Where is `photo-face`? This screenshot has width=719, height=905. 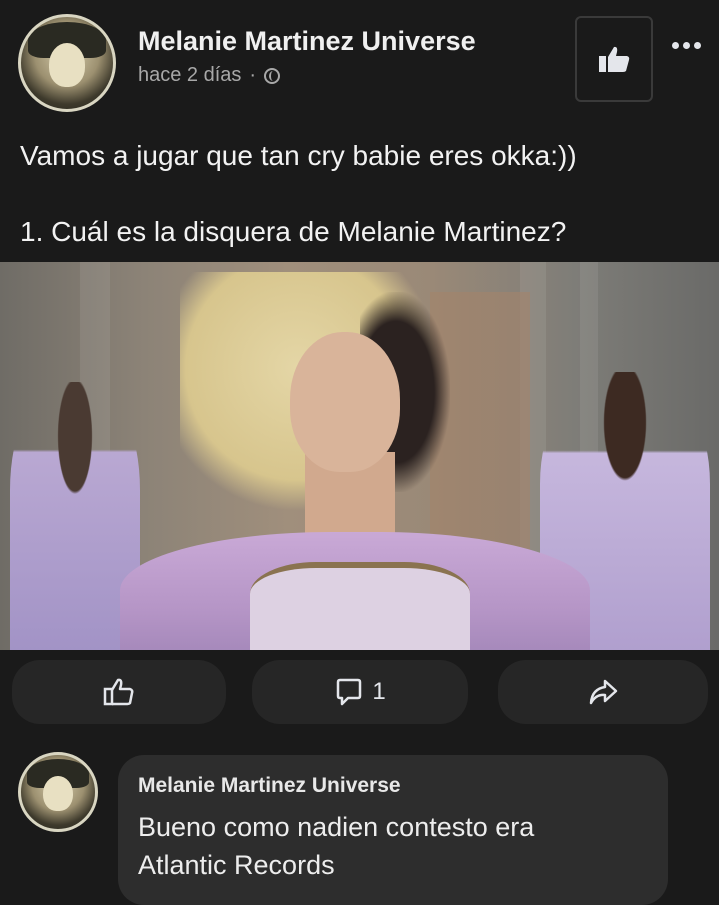
photo-face is located at coordinates (345, 402).